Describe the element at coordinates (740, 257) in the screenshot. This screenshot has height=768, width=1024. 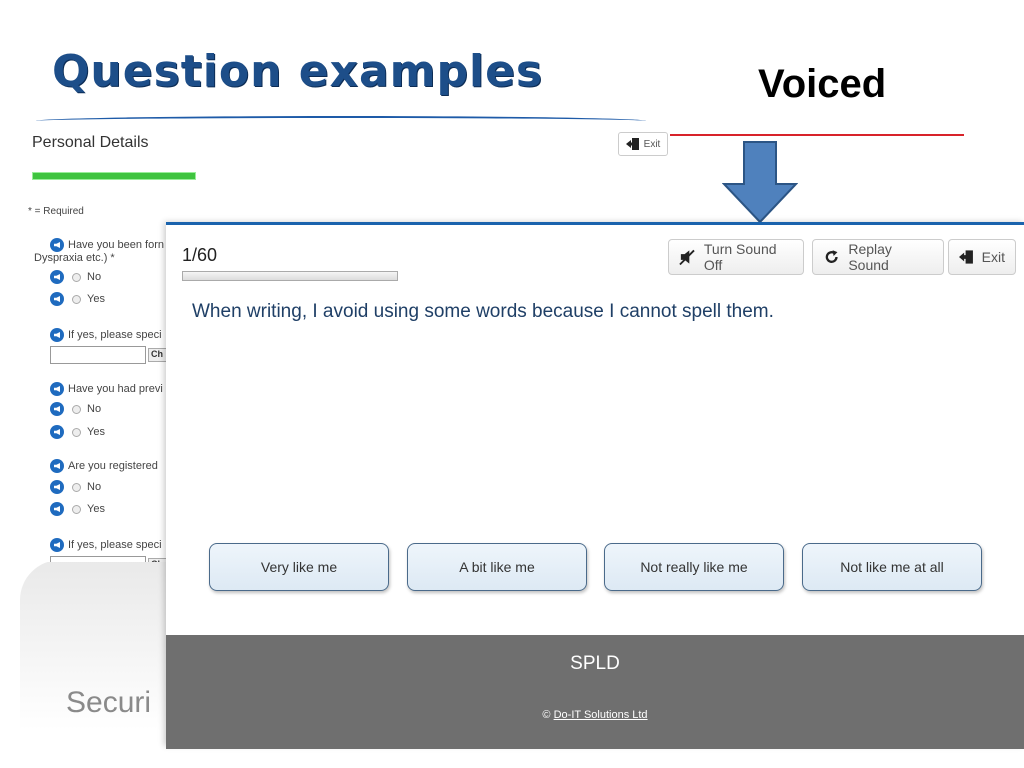
I see `turn-sound-off-label: Turn Sound Off` at that location.